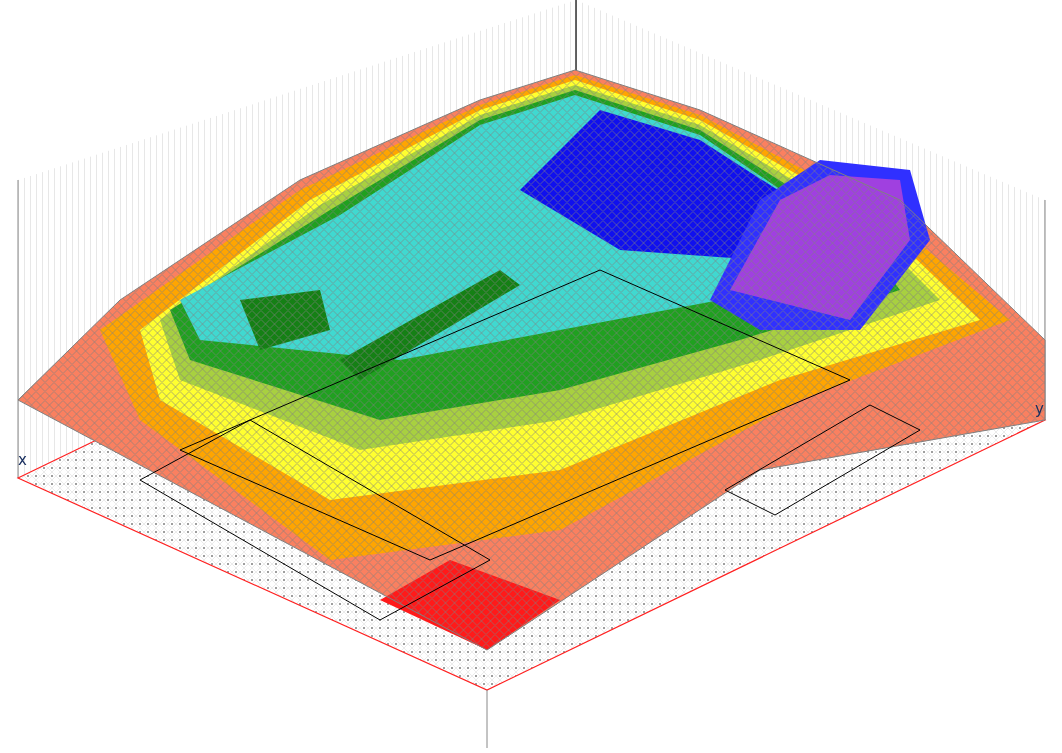 Image resolution: width=1062 pixels, height=753 pixels. Describe the element at coordinates (22, 460) in the screenshot. I see `x-axis-label: x` at that location.